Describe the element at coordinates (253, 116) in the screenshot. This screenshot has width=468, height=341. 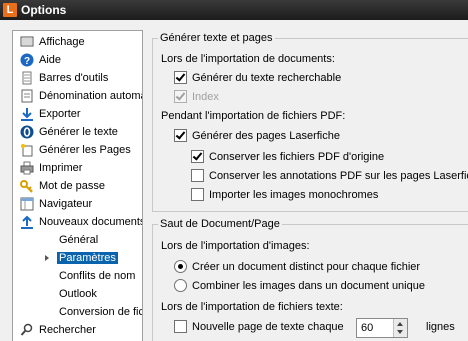
I see `pdf-import-label: Pendant l'importation de fichiers PDF:` at that location.